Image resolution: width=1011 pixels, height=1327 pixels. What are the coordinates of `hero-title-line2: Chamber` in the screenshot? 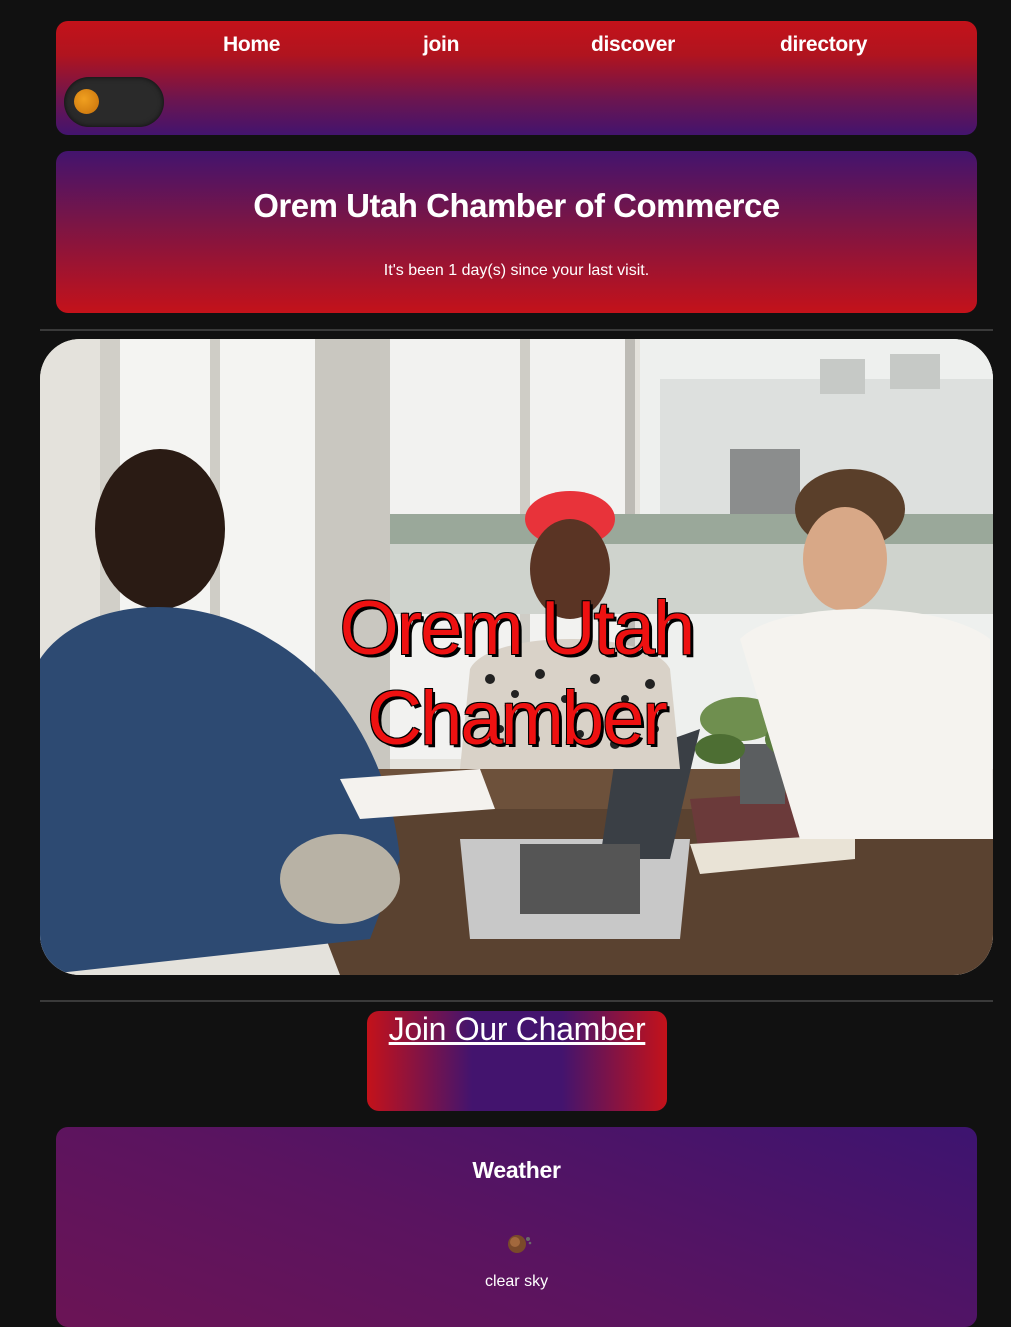 It's located at (517, 718).